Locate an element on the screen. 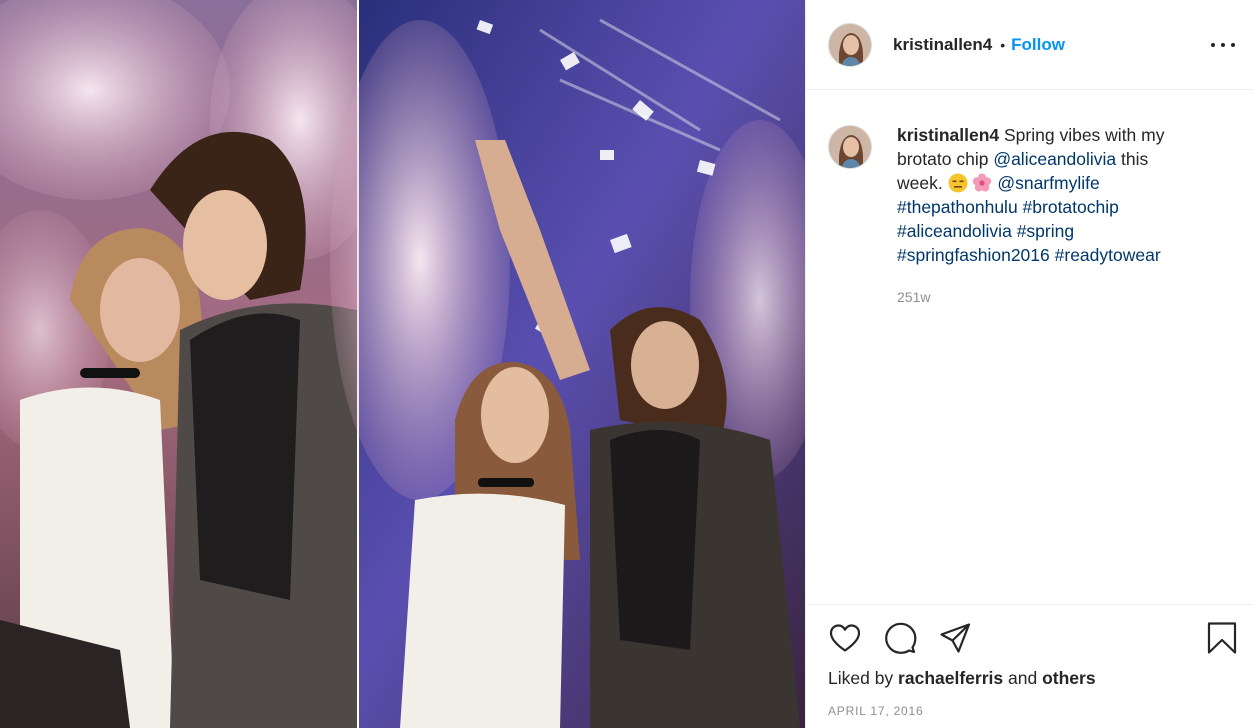  action-icons is located at coordinates (910, 638).